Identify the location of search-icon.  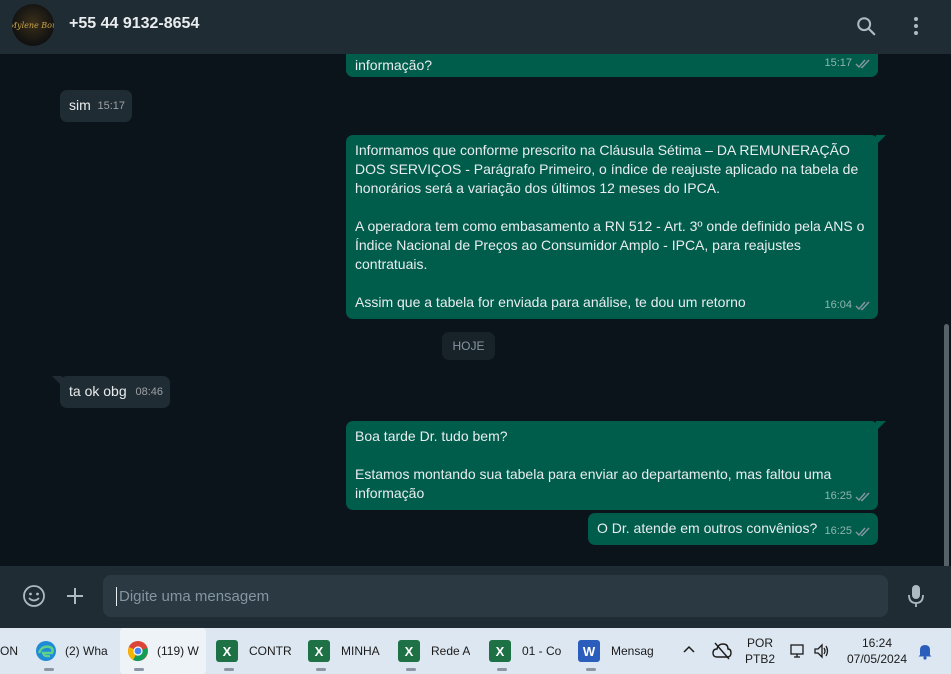
(866, 26).